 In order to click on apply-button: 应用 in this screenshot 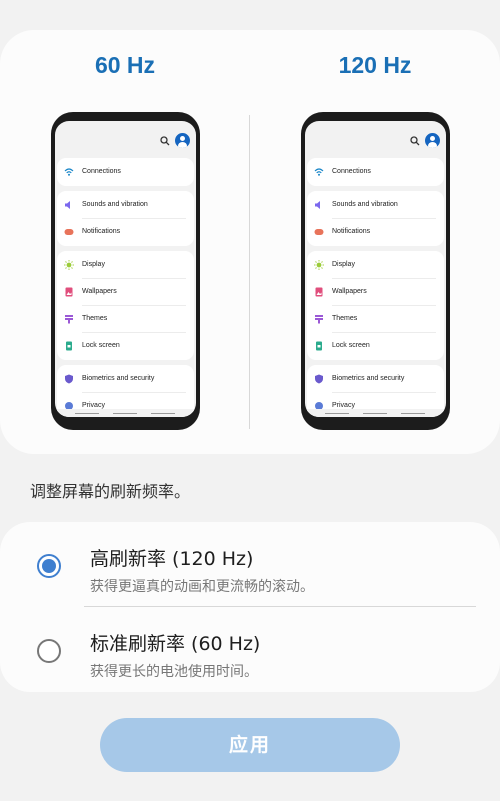, I will do `click(250, 745)`.